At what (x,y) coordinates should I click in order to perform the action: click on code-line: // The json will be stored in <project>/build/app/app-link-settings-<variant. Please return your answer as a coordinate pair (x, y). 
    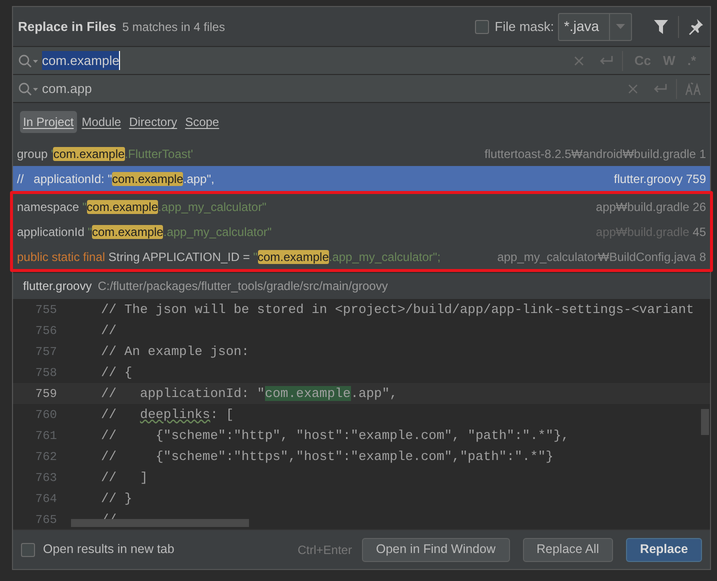
    Looking at the image, I should click on (397, 309).